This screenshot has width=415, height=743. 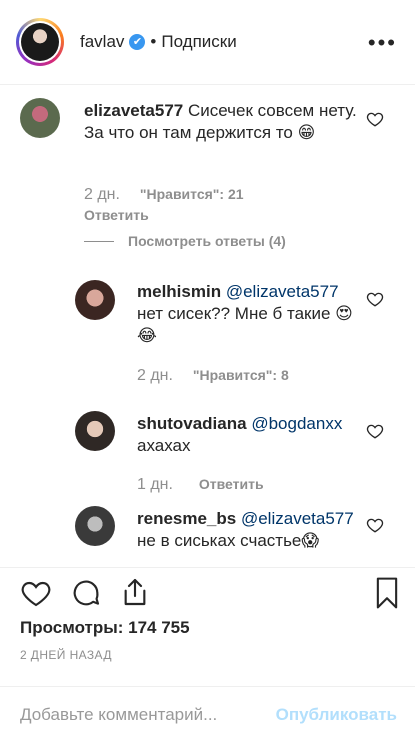 What do you see at coordinates (140, 715) in the screenshot?
I see `comment-input` at bounding box center [140, 715].